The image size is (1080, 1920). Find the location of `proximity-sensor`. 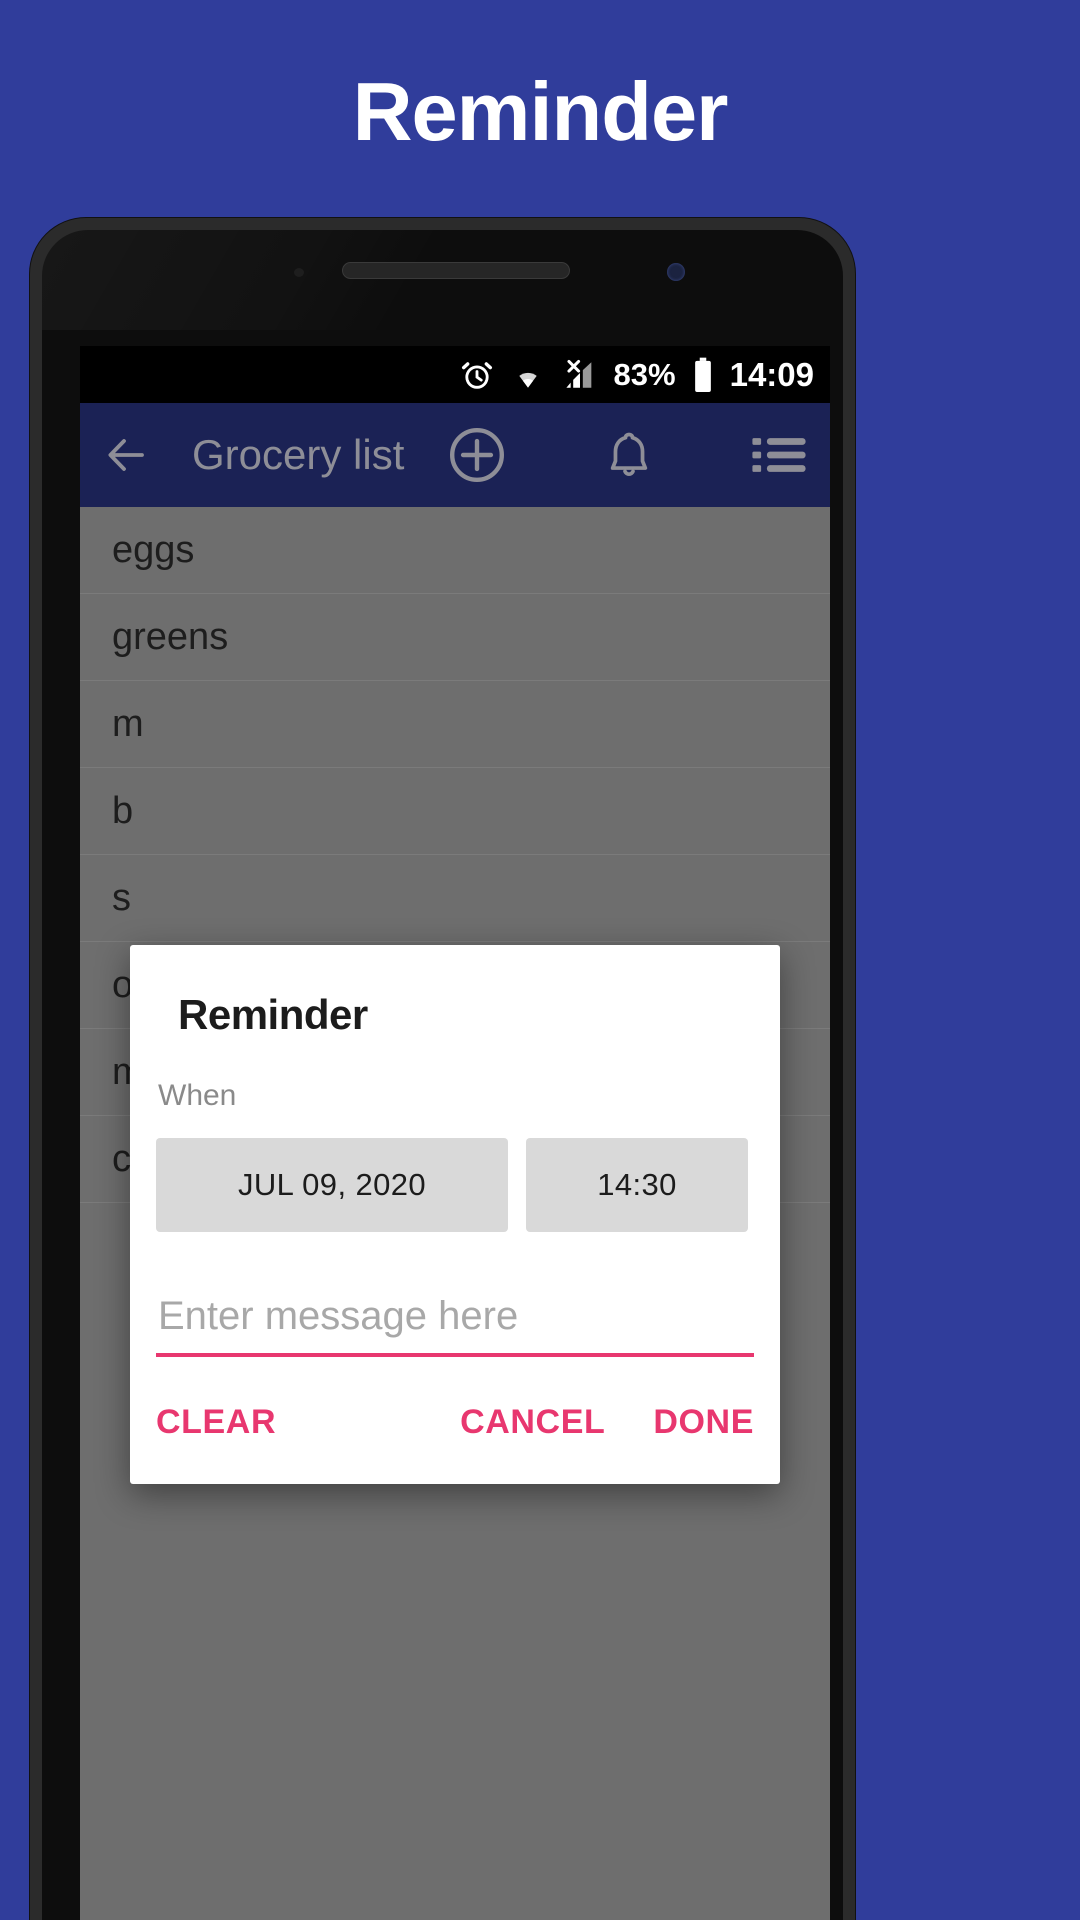

proximity-sensor is located at coordinates (299, 272).